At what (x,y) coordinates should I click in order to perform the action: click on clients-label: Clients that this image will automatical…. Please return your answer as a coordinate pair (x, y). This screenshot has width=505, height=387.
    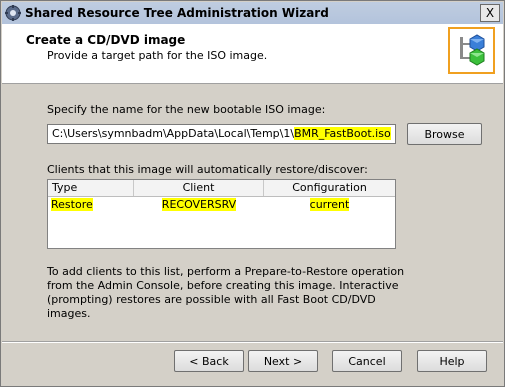
    Looking at the image, I should click on (207, 169).